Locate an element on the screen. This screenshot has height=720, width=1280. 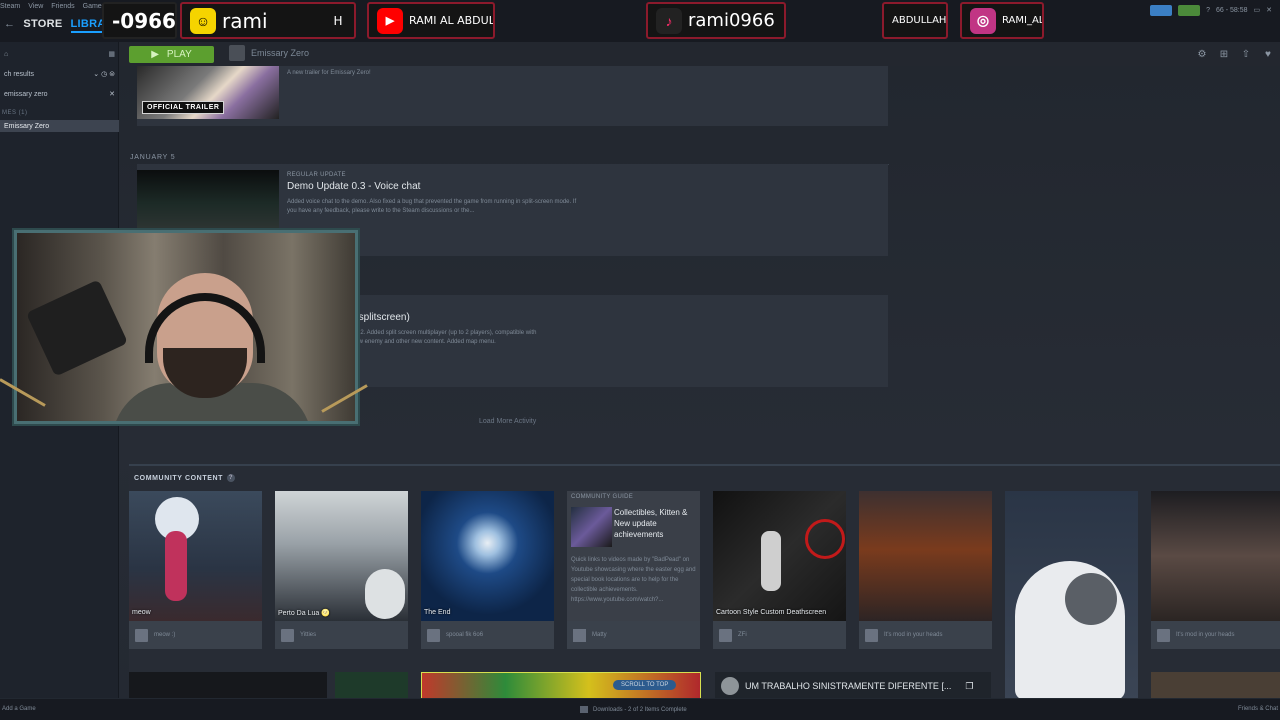
minimize-icon: ▭ is located at coordinates (1257, 10).